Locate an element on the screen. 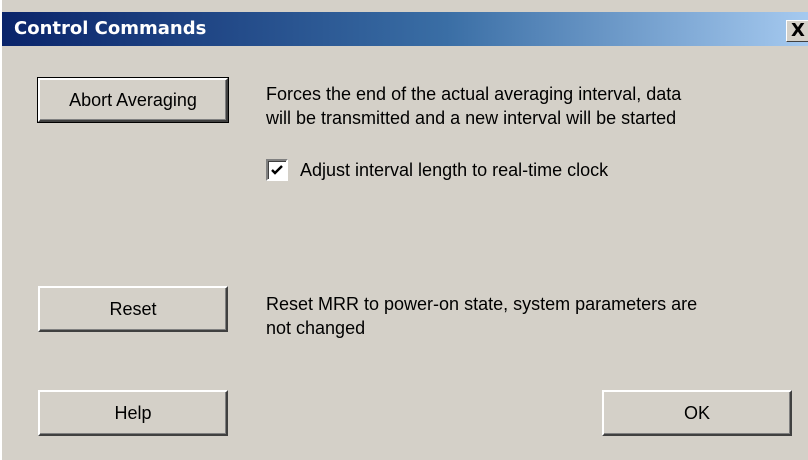 This screenshot has width=808, height=460. ok-label: OK is located at coordinates (696, 412).